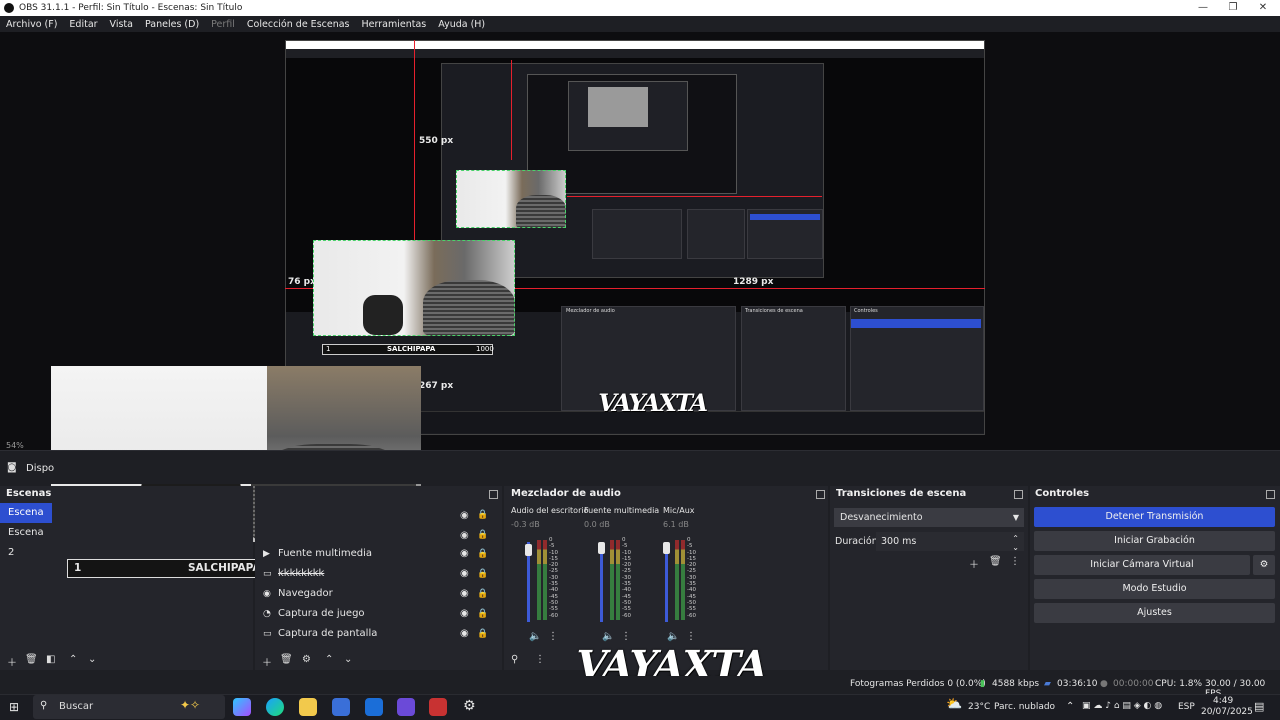  I want to click on meter-scale-tick: -25, so click(691, 571).